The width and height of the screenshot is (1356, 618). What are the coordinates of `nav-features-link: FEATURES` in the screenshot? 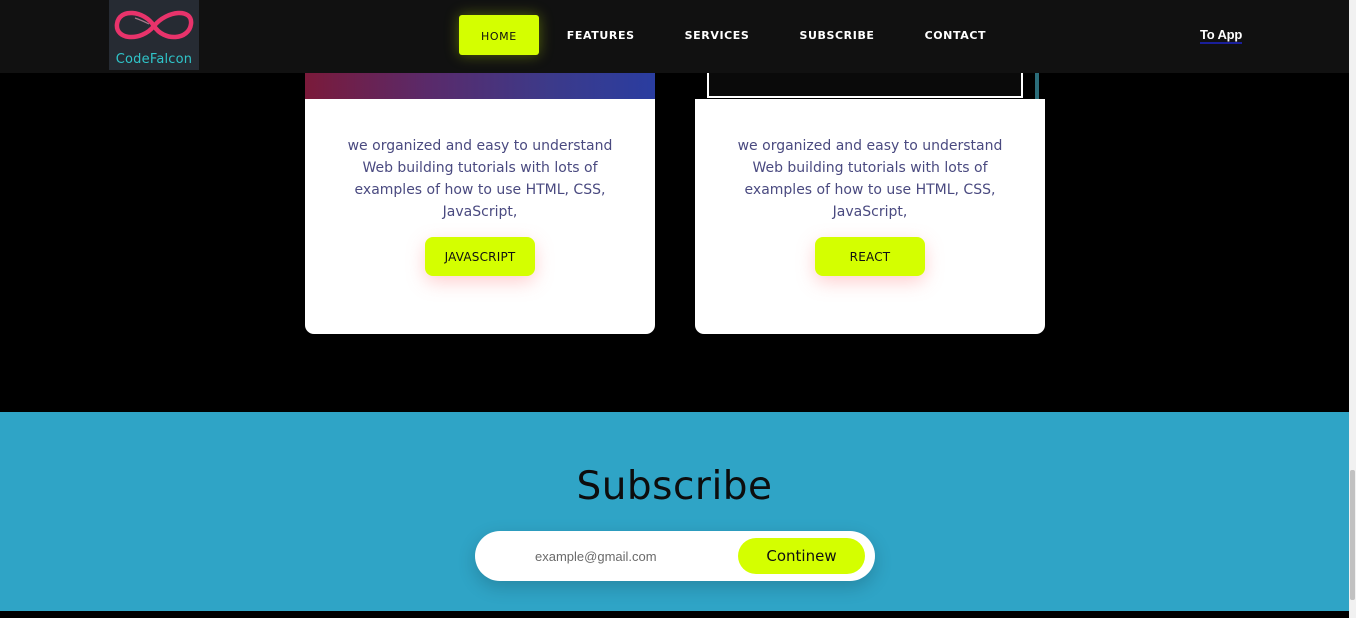 It's located at (601, 35).